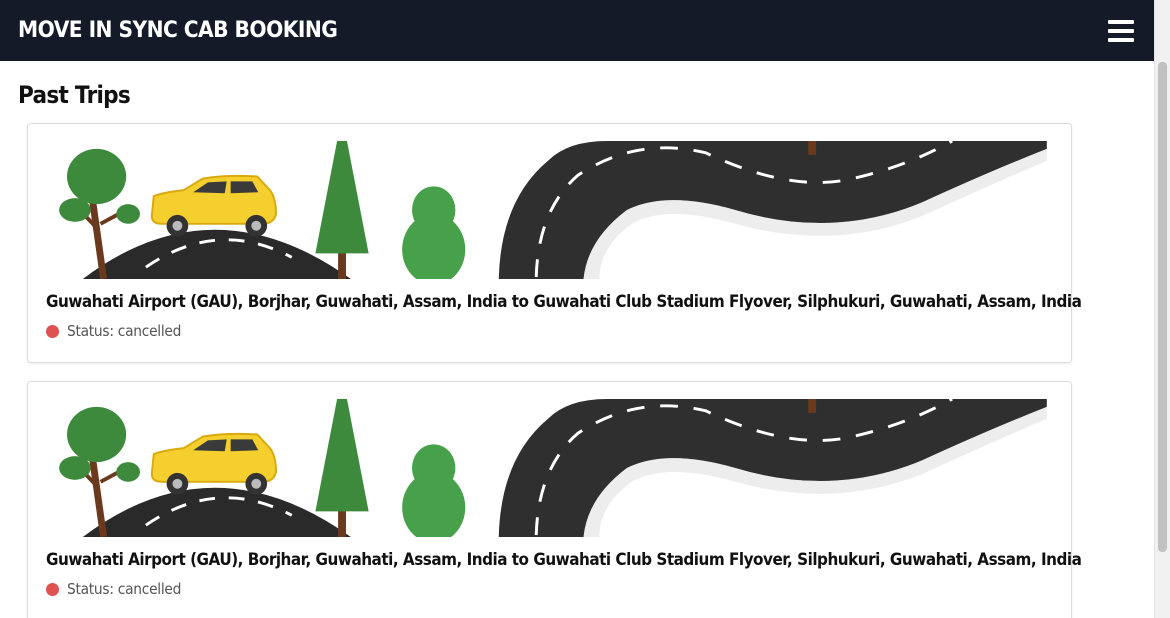 The width and height of the screenshot is (1170, 618). Describe the element at coordinates (577, 30) in the screenshot. I see `top-navbar: MOVE IN SYNC CAB BOOKING` at that location.